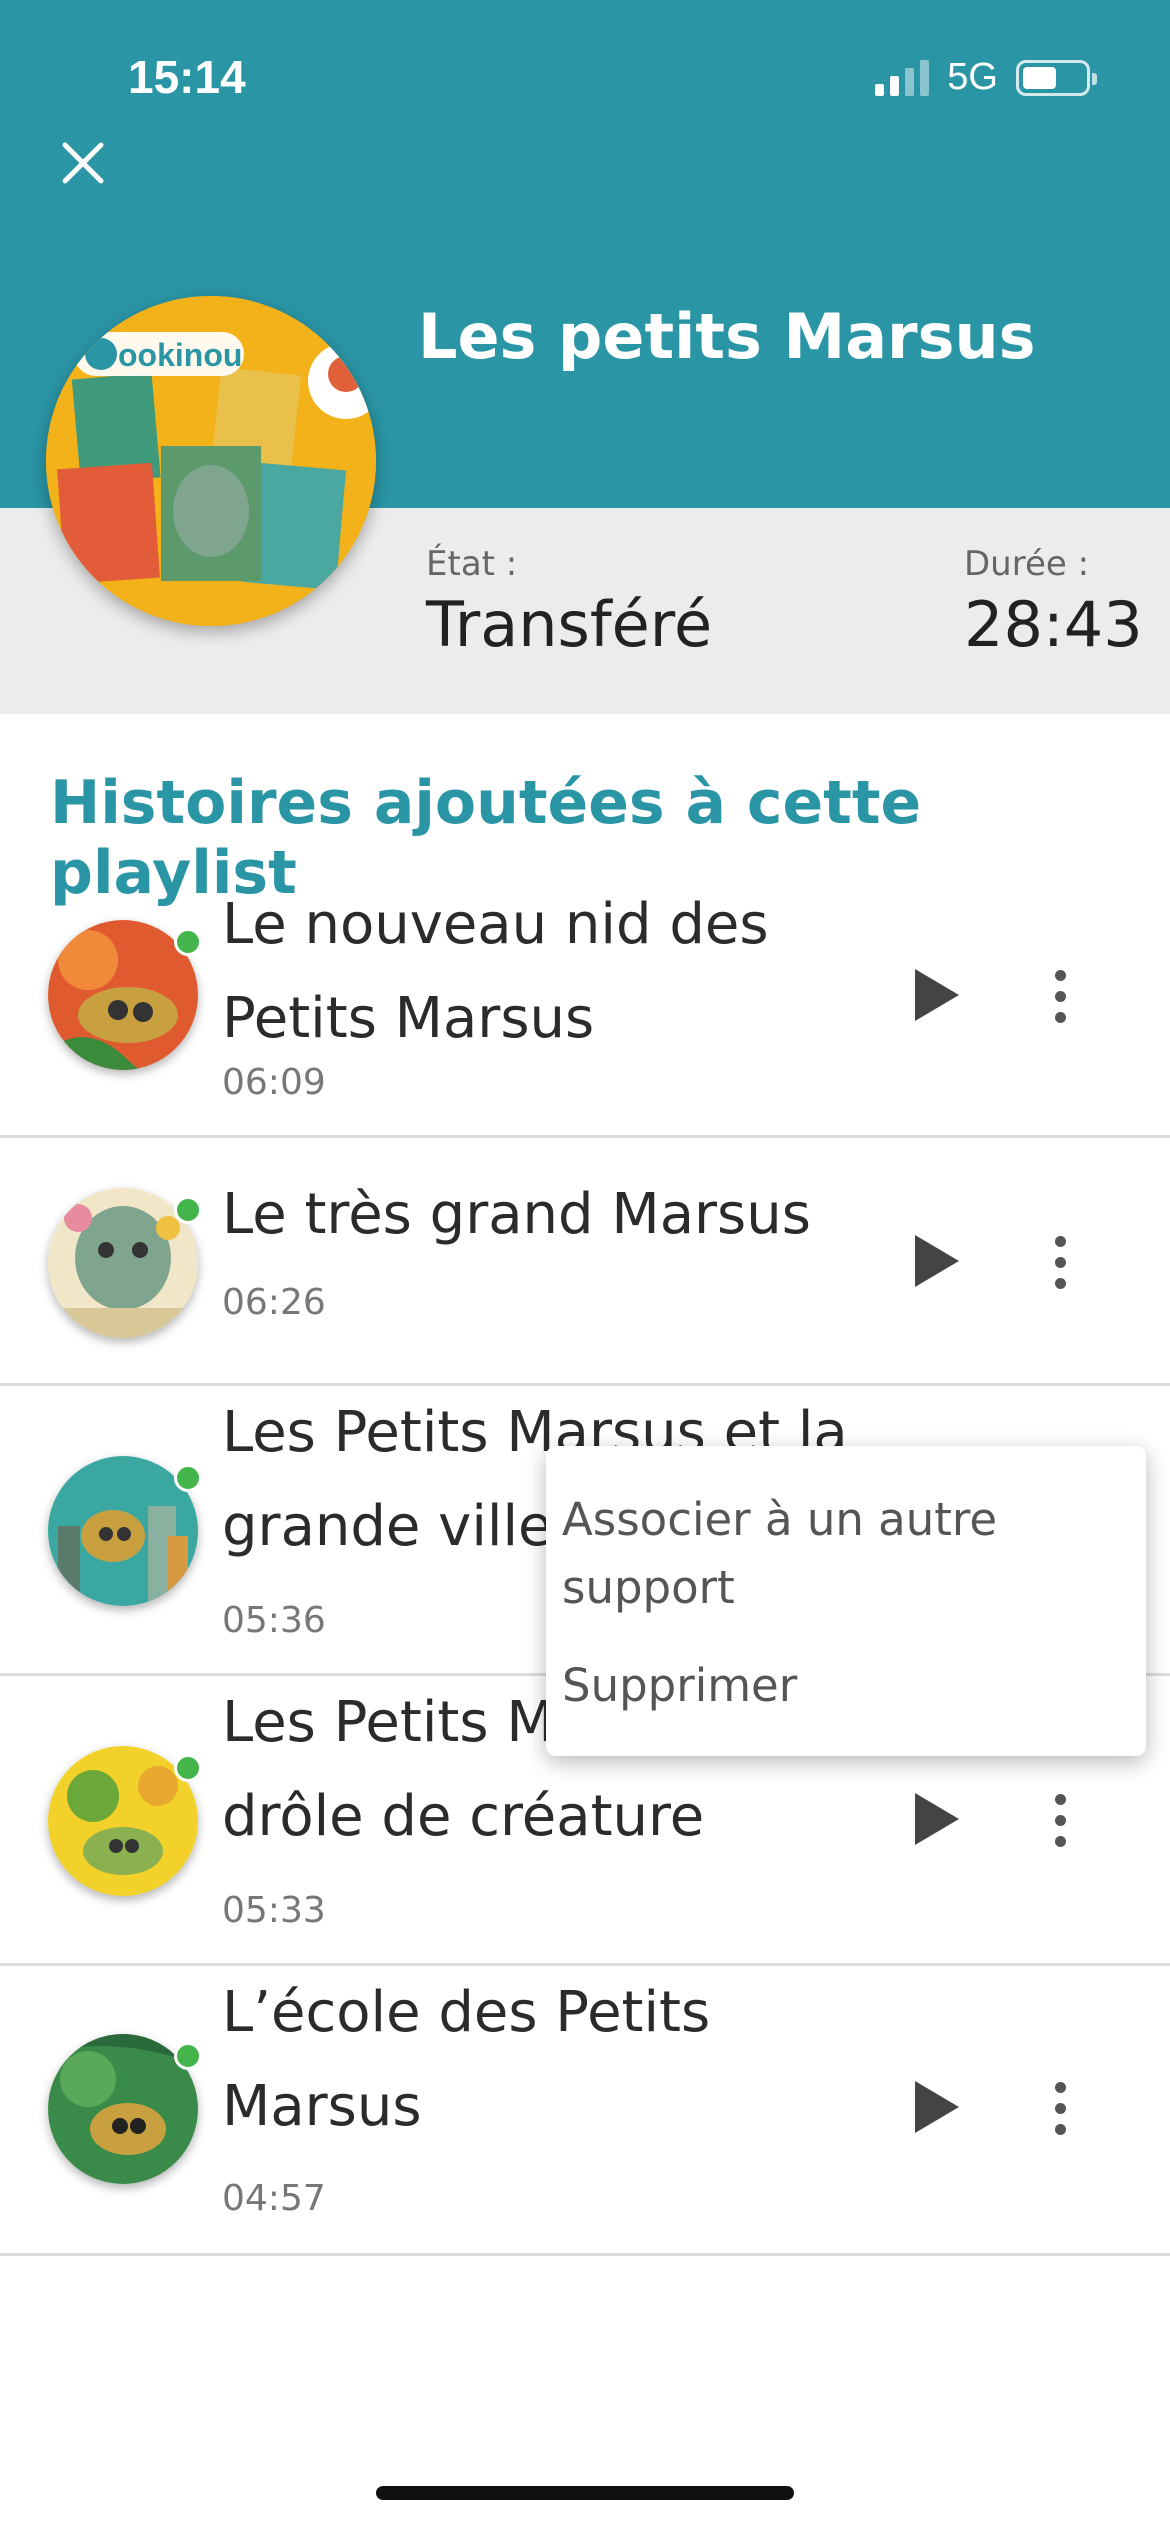 The image size is (1170, 2532). I want to click on duration-value: 28:43, so click(1053, 624).